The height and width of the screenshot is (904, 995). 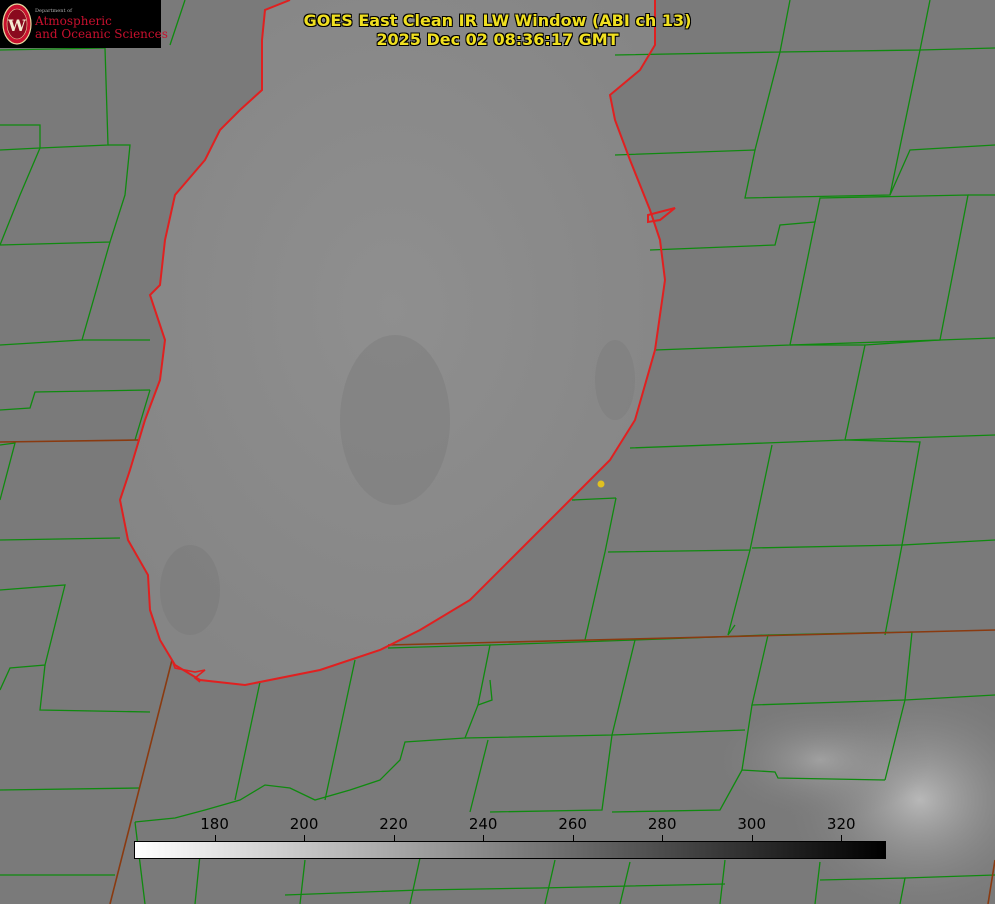 What do you see at coordinates (752, 824) in the screenshot?
I see `colorbar-tick-label: 300` at bounding box center [752, 824].